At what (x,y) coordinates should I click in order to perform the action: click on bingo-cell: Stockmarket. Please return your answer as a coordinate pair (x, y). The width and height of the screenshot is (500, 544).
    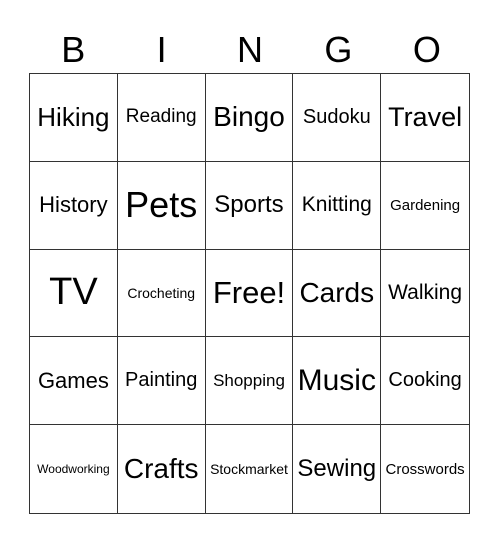
    Looking at the image, I should click on (250, 469).